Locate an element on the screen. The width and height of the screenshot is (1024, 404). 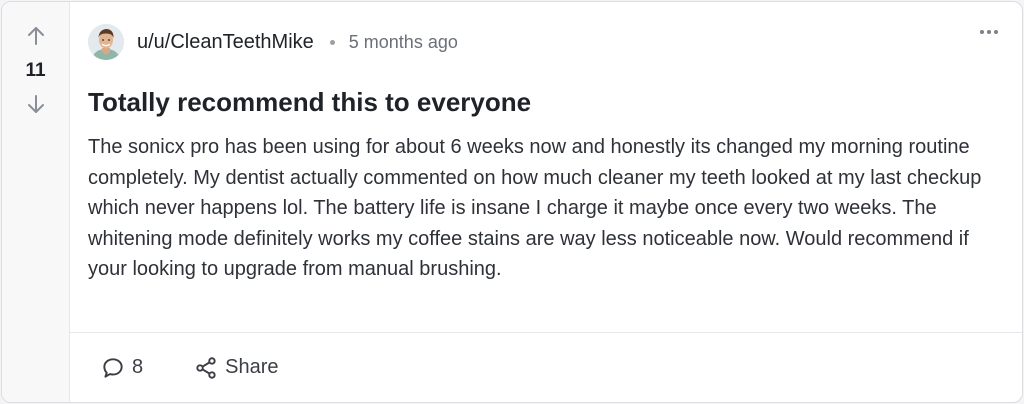
share-label: Share is located at coordinates (252, 367).